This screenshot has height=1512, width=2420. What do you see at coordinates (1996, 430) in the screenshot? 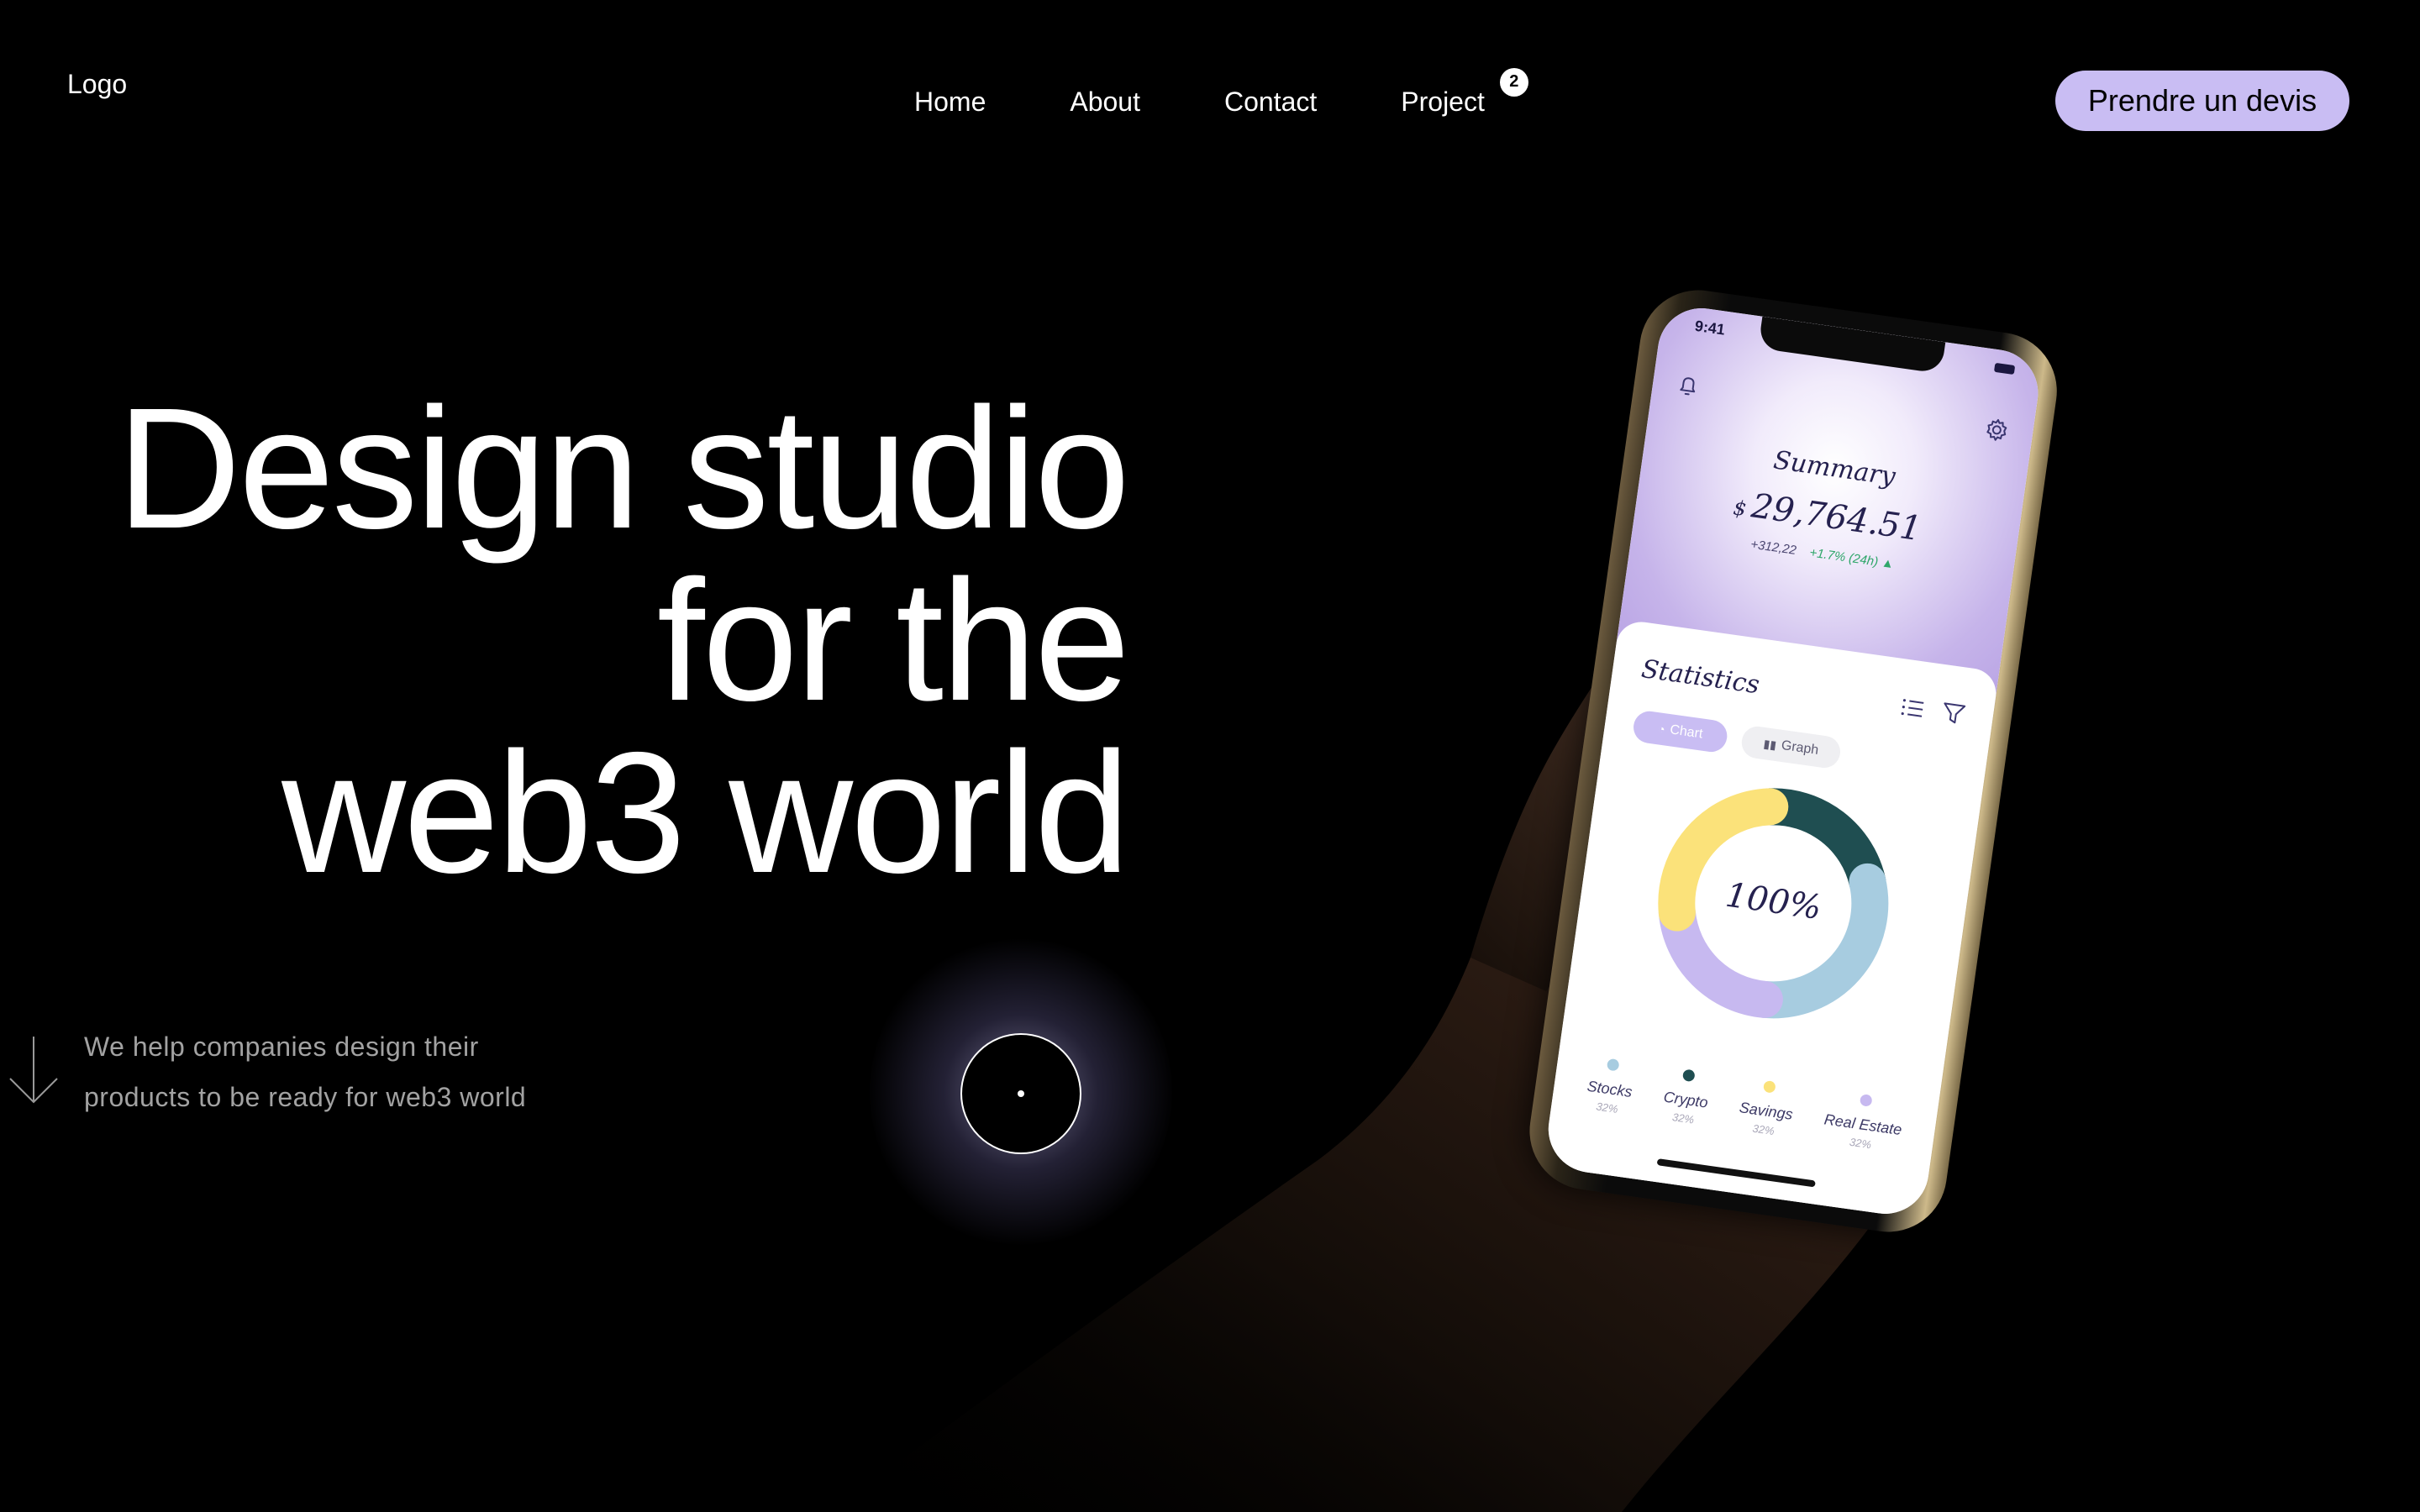
I see `gear-icon` at bounding box center [1996, 430].